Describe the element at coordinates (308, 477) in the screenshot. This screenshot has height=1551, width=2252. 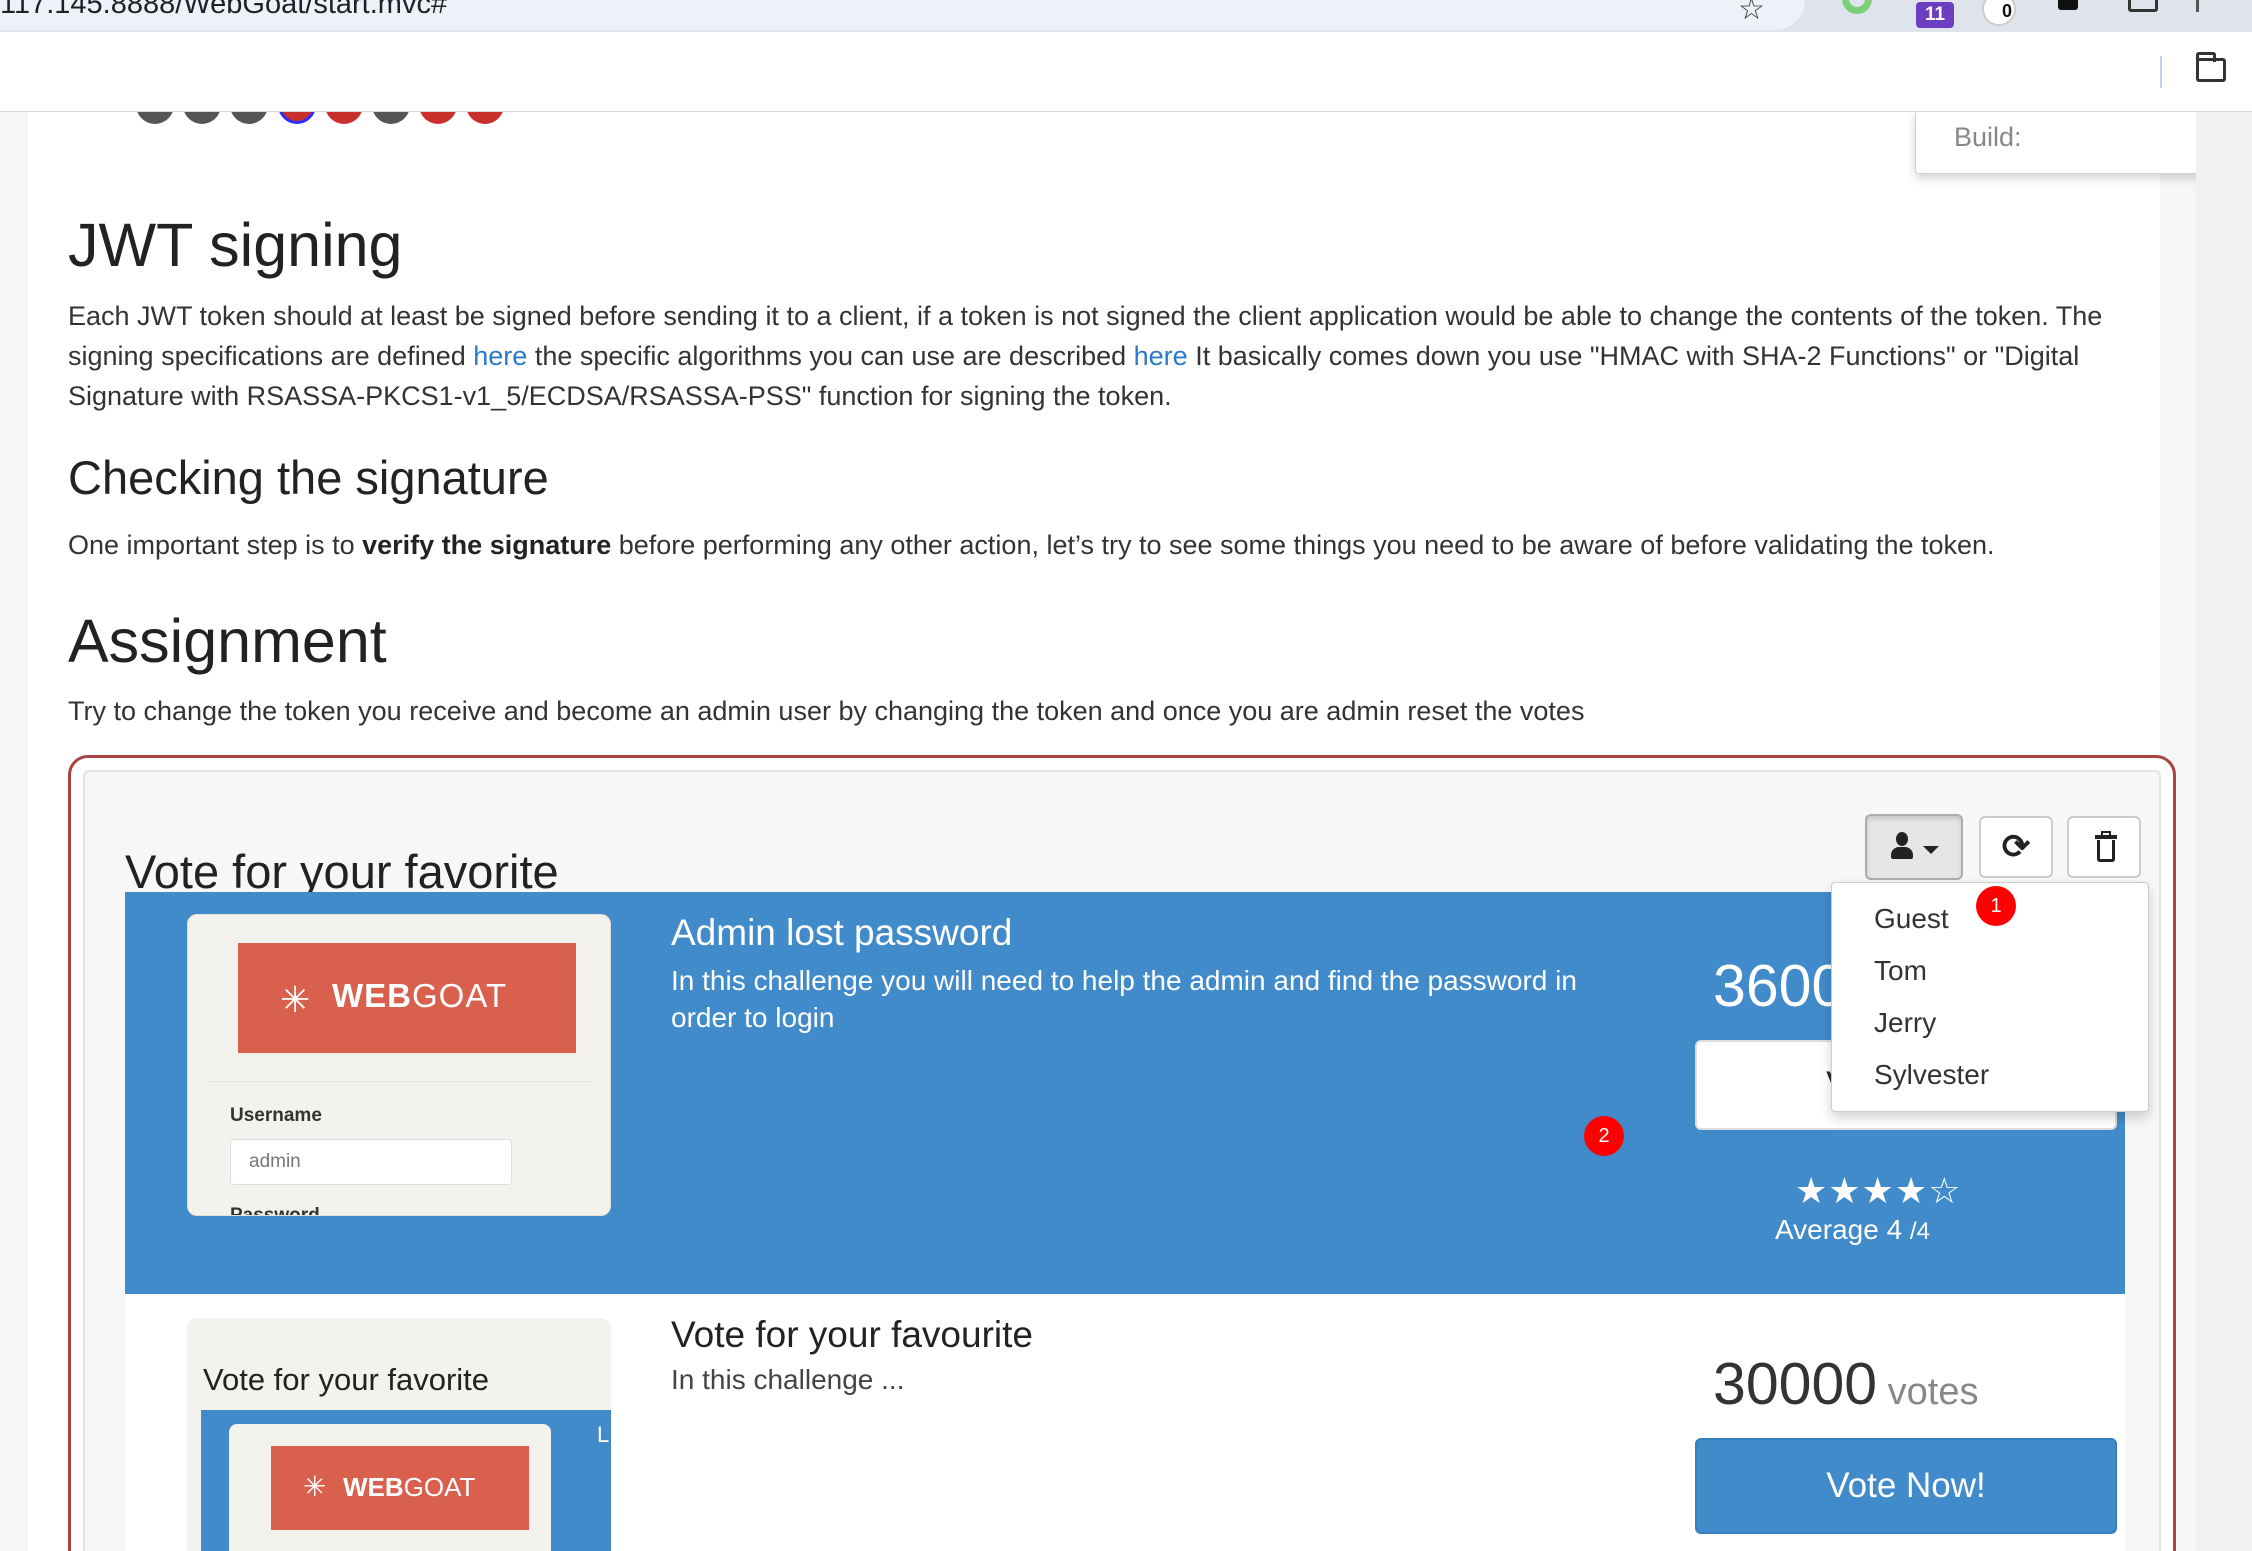
I see `checking-heading: Checking the signature` at that location.